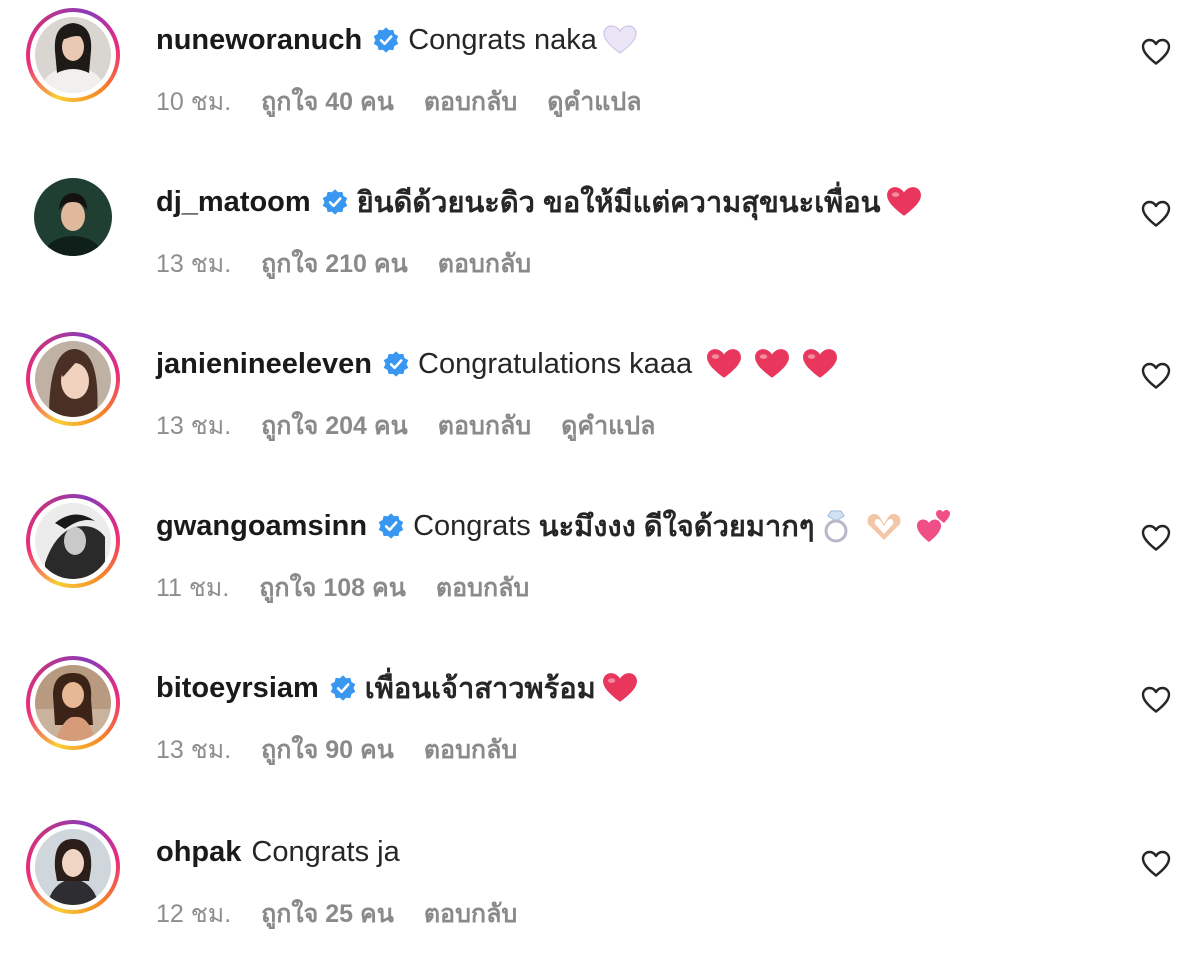 The width and height of the screenshot is (1200, 956). I want to click on comment-timestamp: 10 ชม., so click(194, 102).